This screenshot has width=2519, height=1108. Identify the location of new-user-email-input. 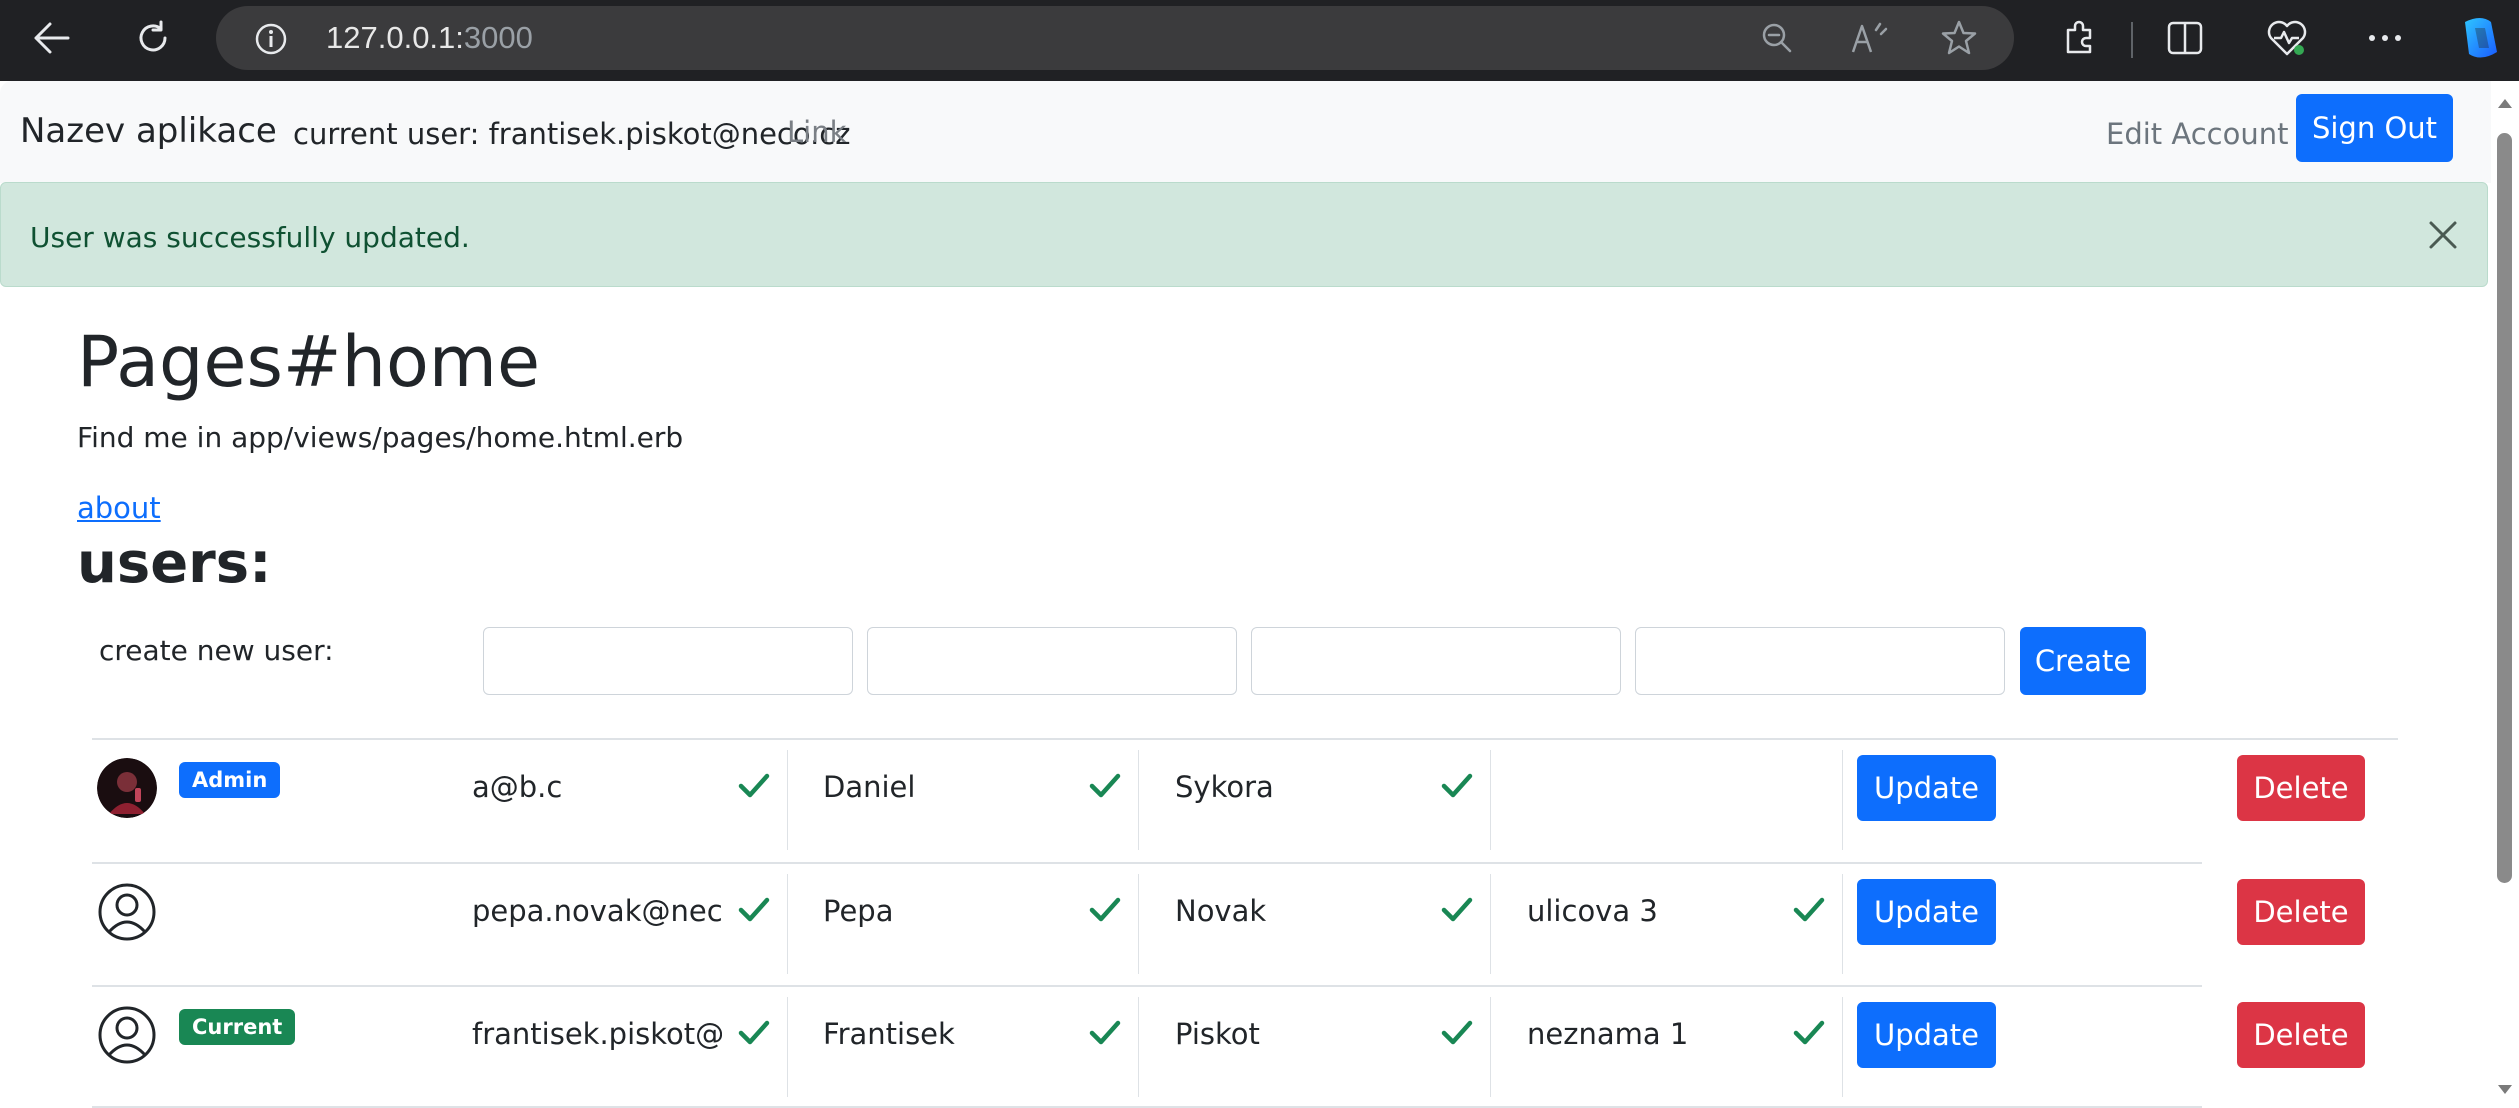
(668, 661).